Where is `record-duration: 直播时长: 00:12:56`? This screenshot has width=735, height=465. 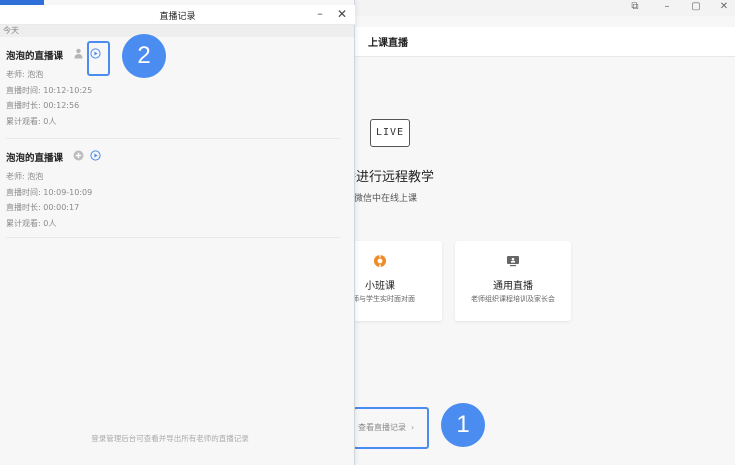 record-duration: 直播时长: 00:12:56 is located at coordinates (43, 105).